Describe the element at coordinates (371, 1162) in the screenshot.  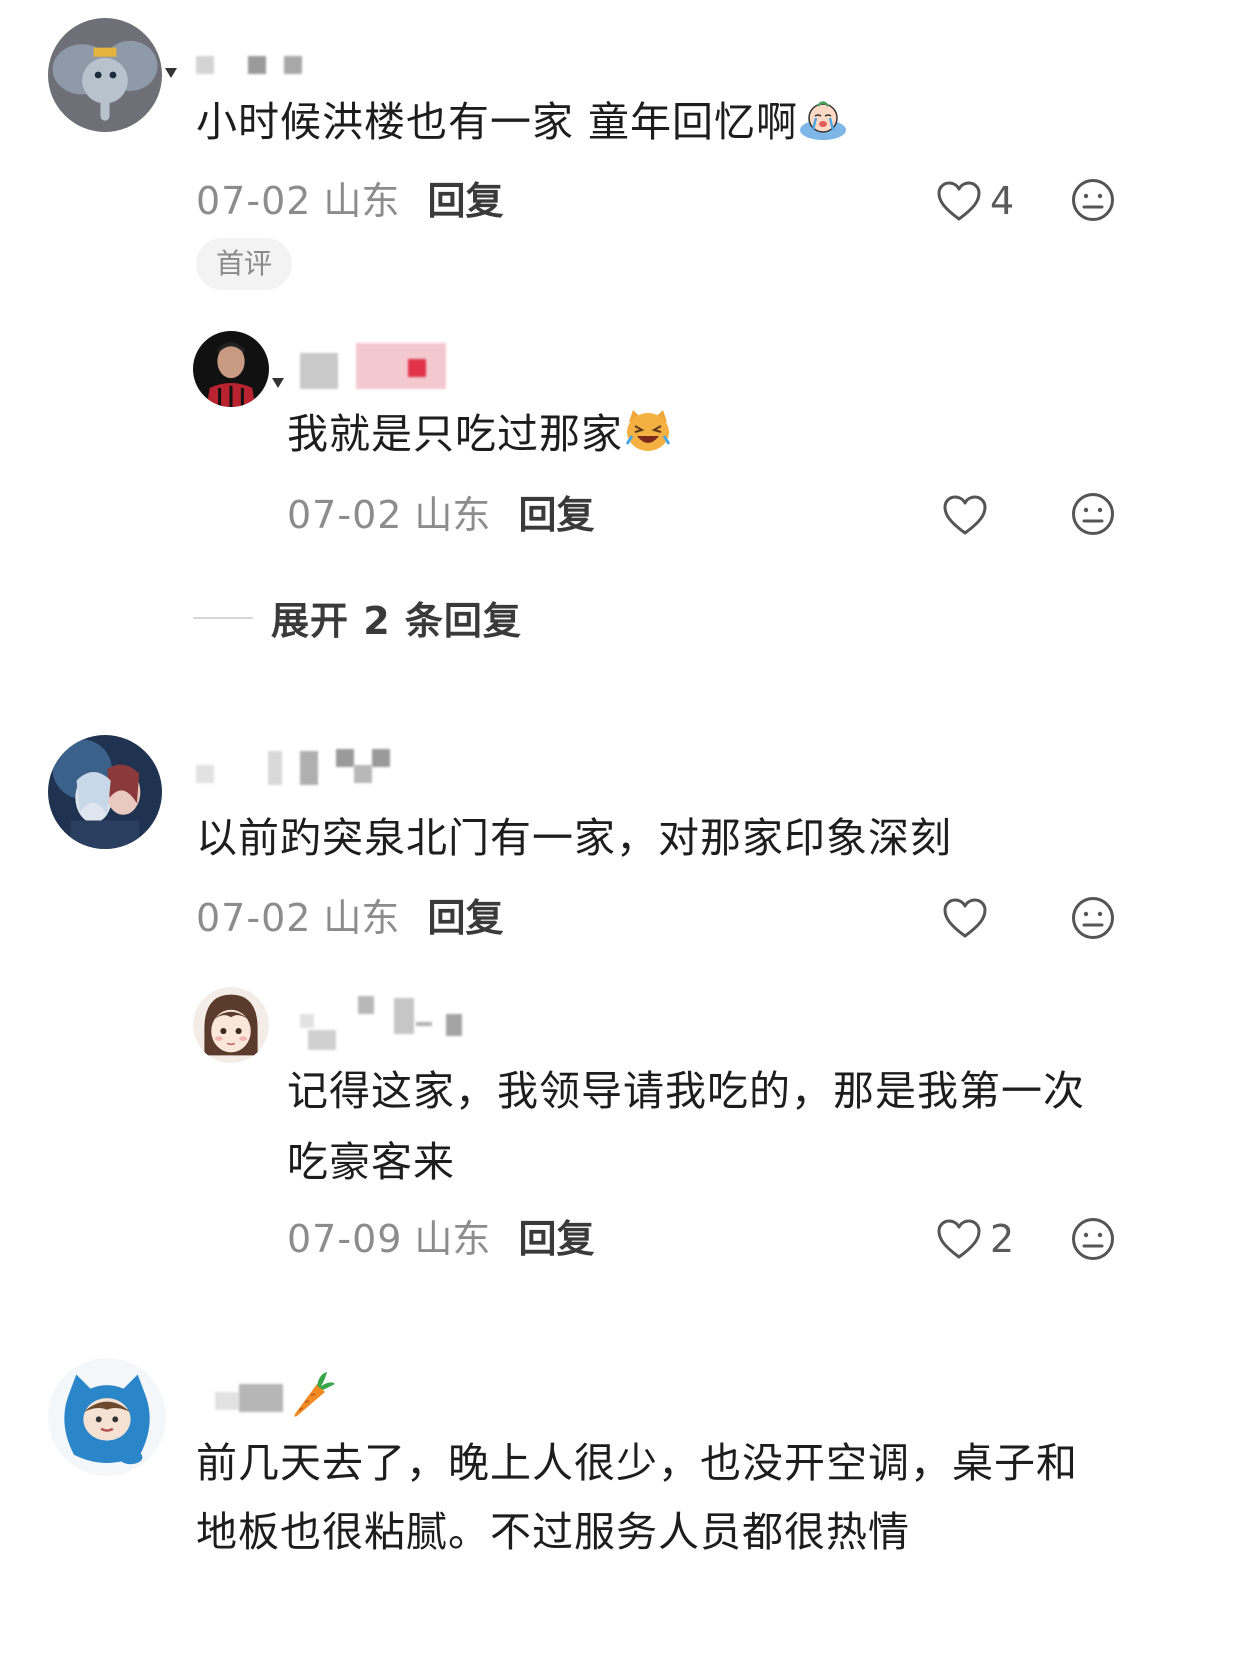
I see `reply-text-line-2: 吃豪客来` at that location.